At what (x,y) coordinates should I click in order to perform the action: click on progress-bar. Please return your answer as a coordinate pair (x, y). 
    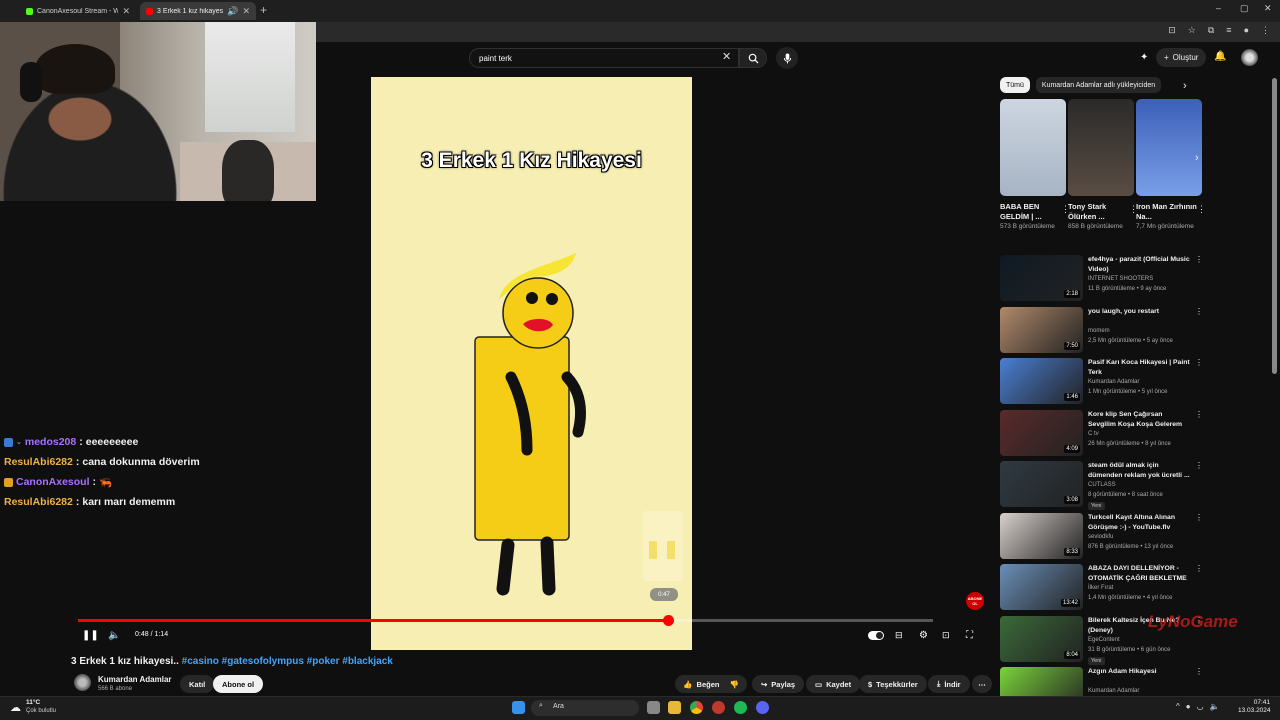
    Looking at the image, I should click on (505, 620).